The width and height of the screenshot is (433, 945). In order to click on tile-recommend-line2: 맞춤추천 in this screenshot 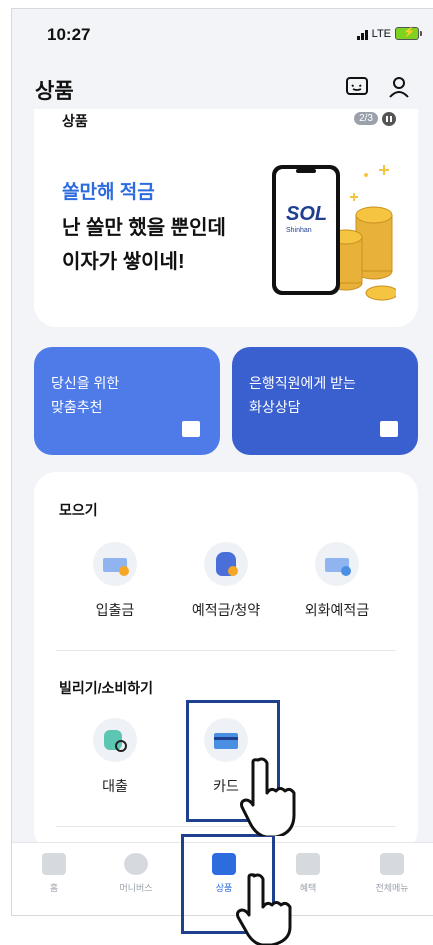, I will do `click(77, 407)`.